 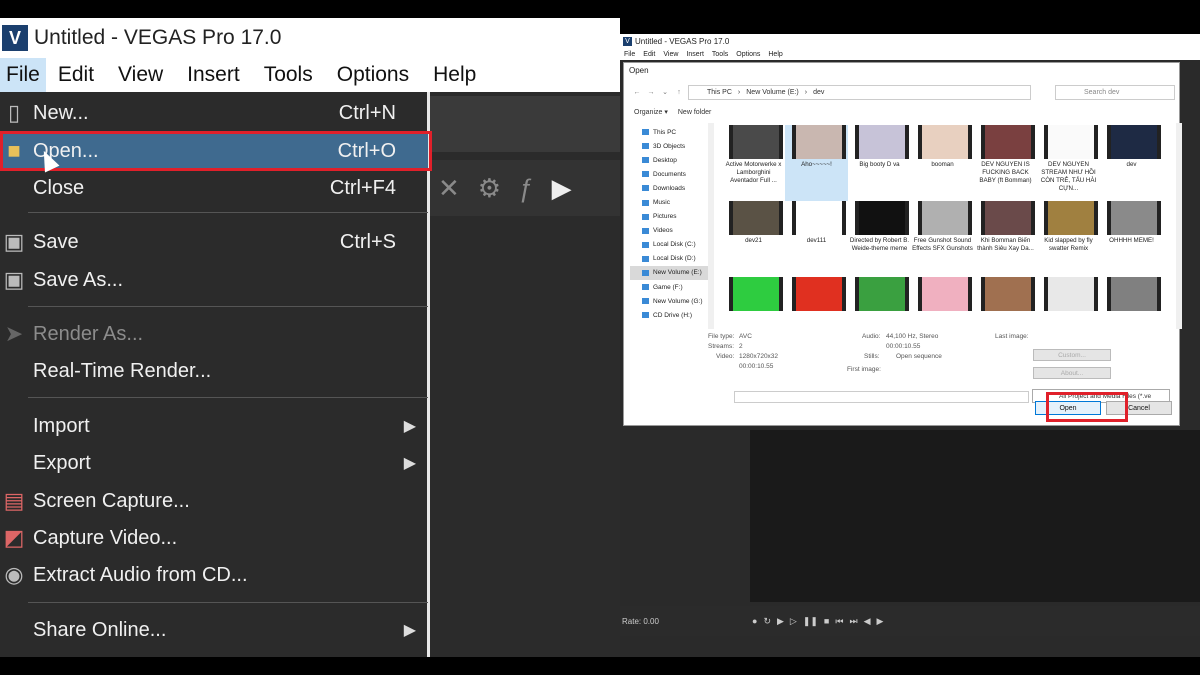 What do you see at coordinates (669, 202) in the screenshot?
I see `nav-item: Music` at bounding box center [669, 202].